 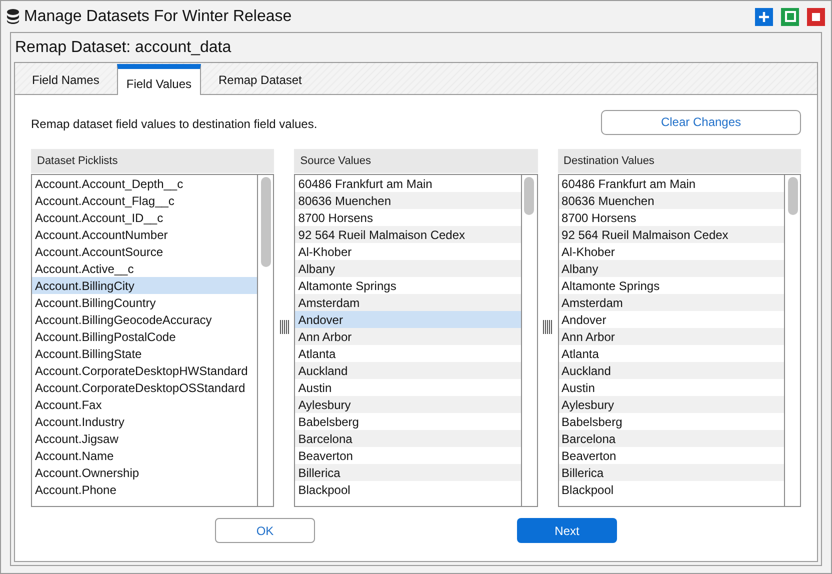 What do you see at coordinates (65, 79) in the screenshot?
I see `tab: Field Names` at bounding box center [65, 79].